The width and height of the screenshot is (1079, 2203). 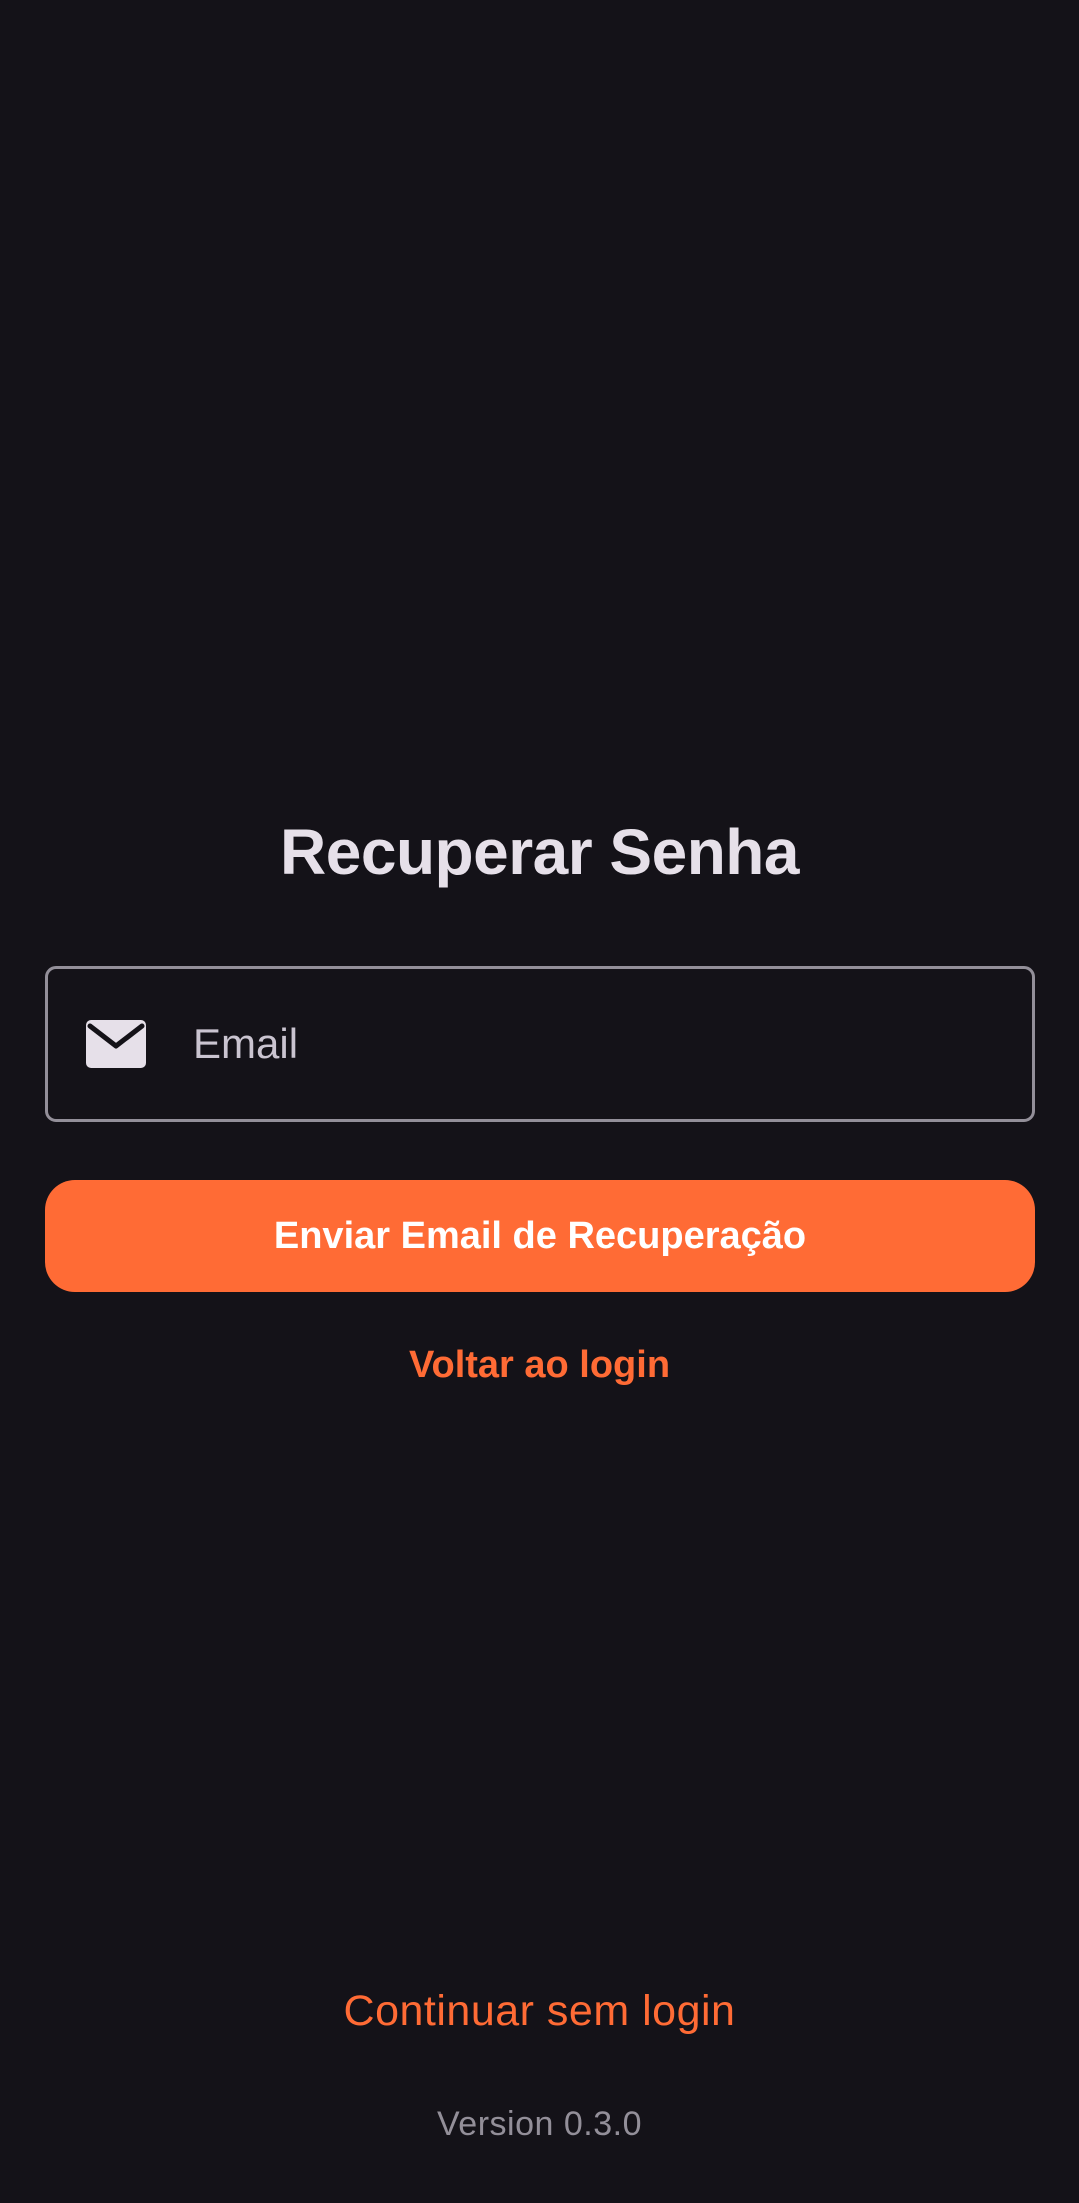 I want to click on email-field, so click(x=540, y=1044).